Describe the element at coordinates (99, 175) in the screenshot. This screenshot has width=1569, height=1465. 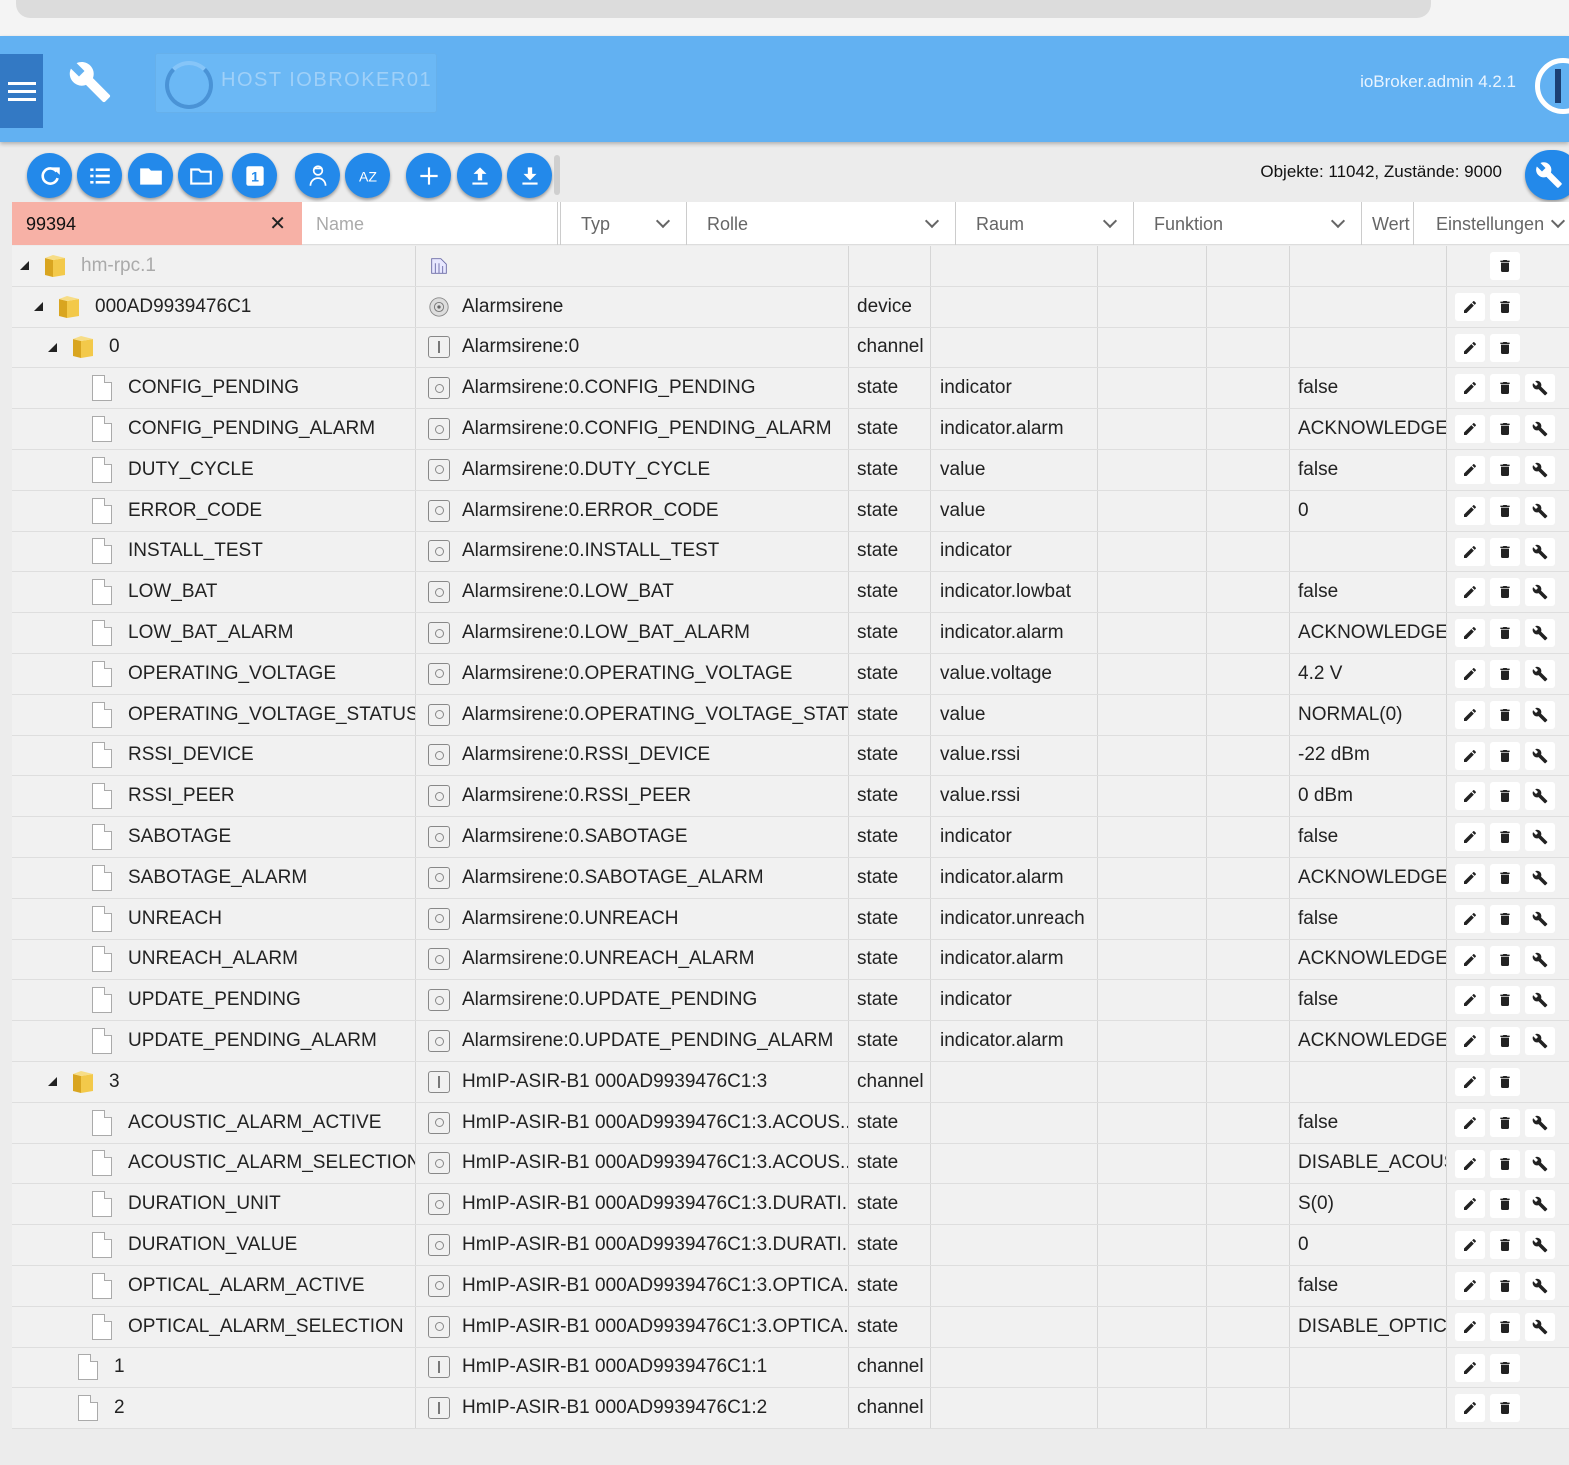
I see `list-view-button` at that location.